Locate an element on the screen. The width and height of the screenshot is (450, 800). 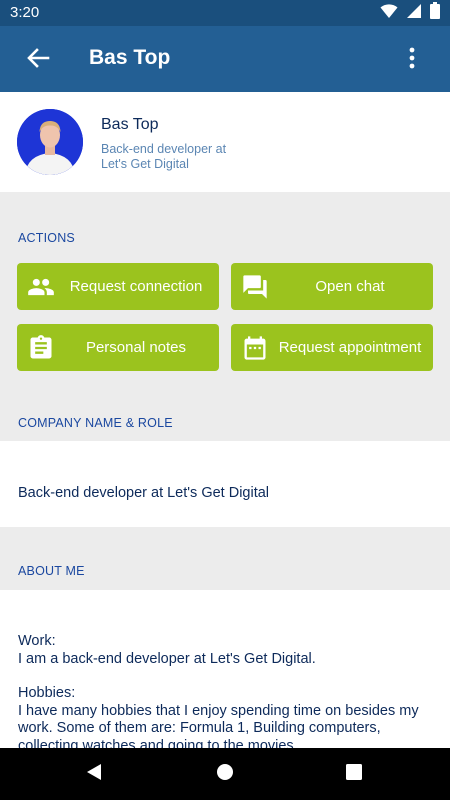
personal-notes-button: Personal notes is located at coordinates (118, 347).